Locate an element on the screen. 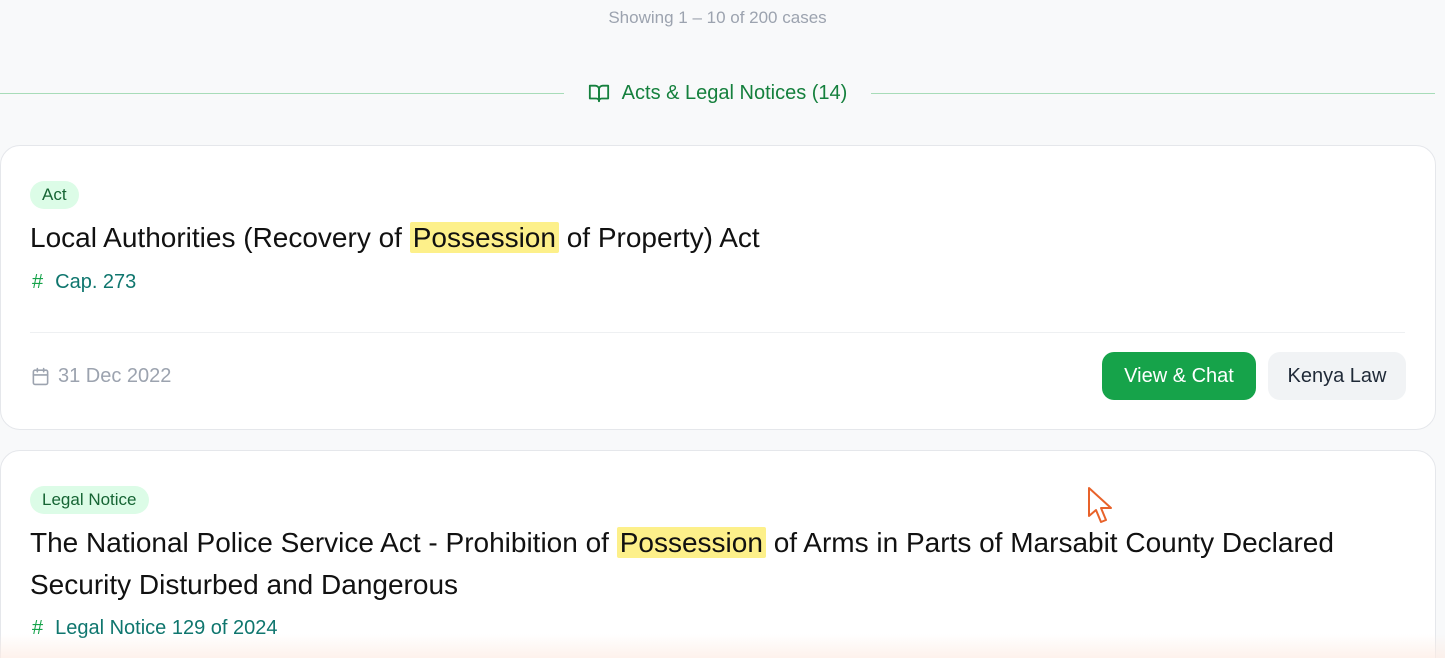  section-title: Acts & Legal Notices (14) is located at coordinates (734, 92).